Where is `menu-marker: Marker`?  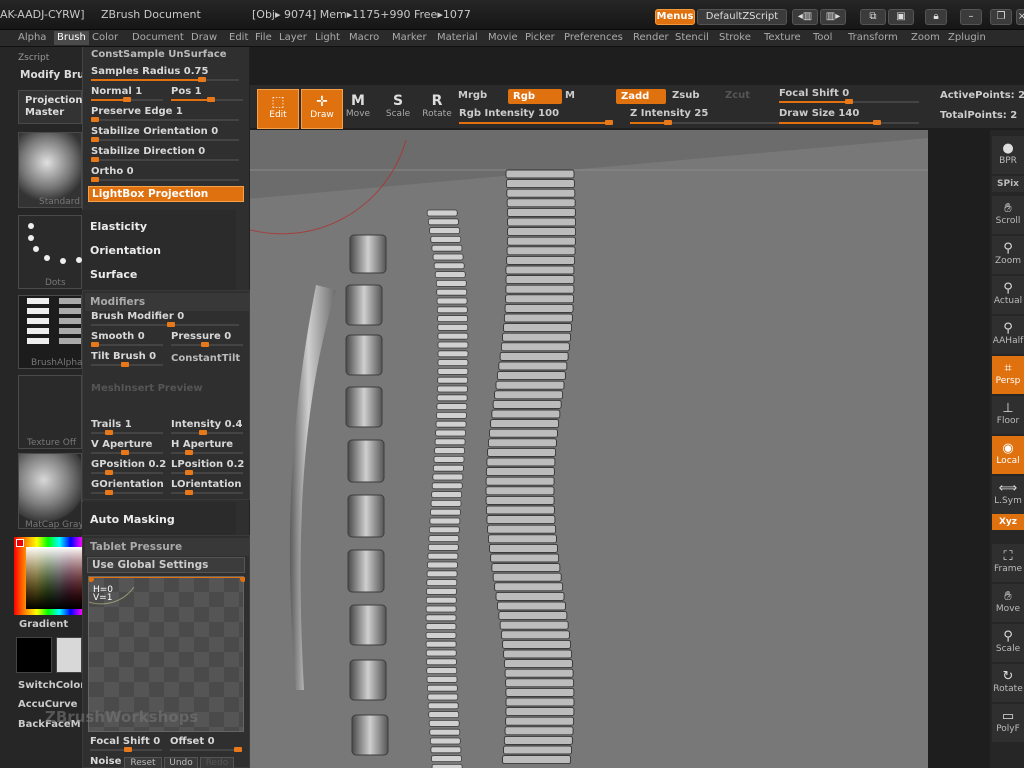
menu-marker: Marker is located at coordinates (409, 37).